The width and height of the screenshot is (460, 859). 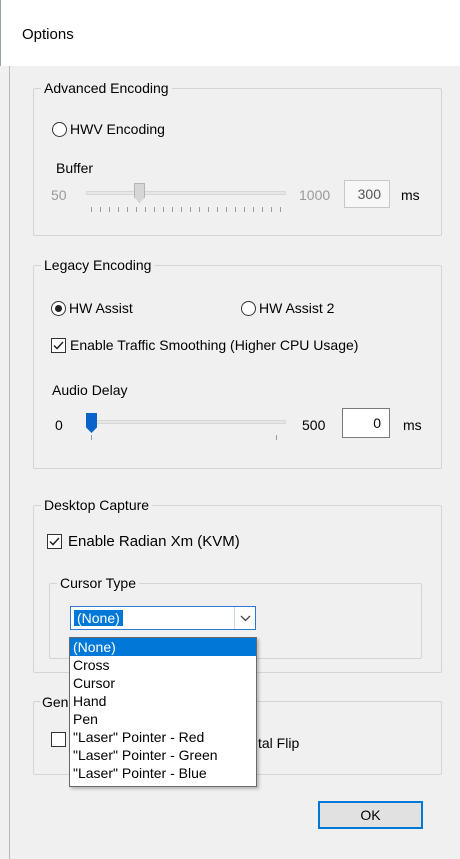 I want to click on dropdown-option: "Laser" Pointer - Red, so click(x=163, y=737).